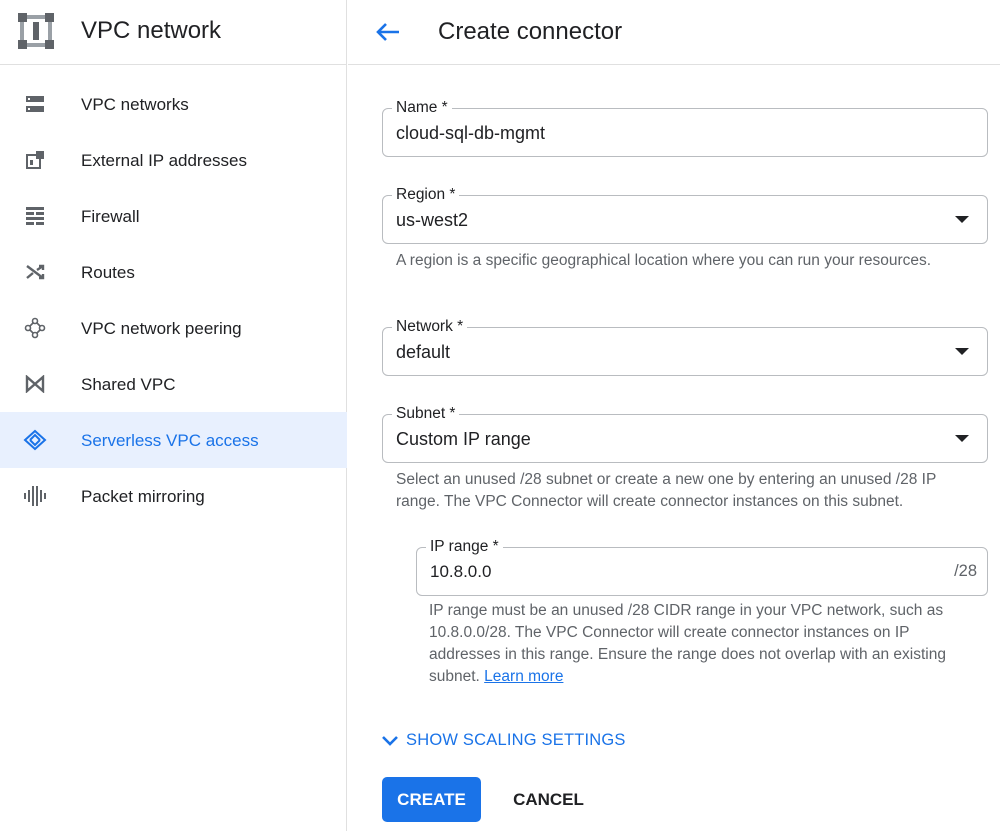 The width and height of the screenshot is (1000, 831). Describe the element at coordinates (685, 434) in the screenshot. I see `subnet-select: Subnet * Custom IP range` at that location.